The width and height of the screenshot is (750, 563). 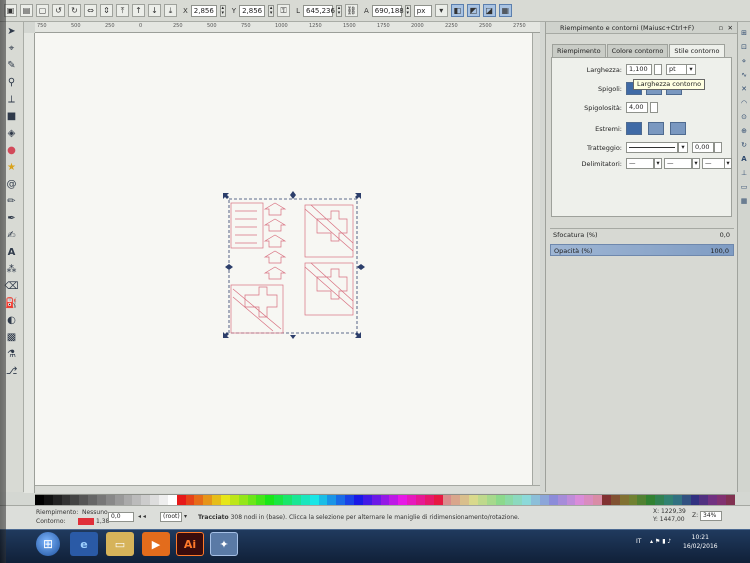 I want to click on end-marker-select: —, so click(x=714, y=163).